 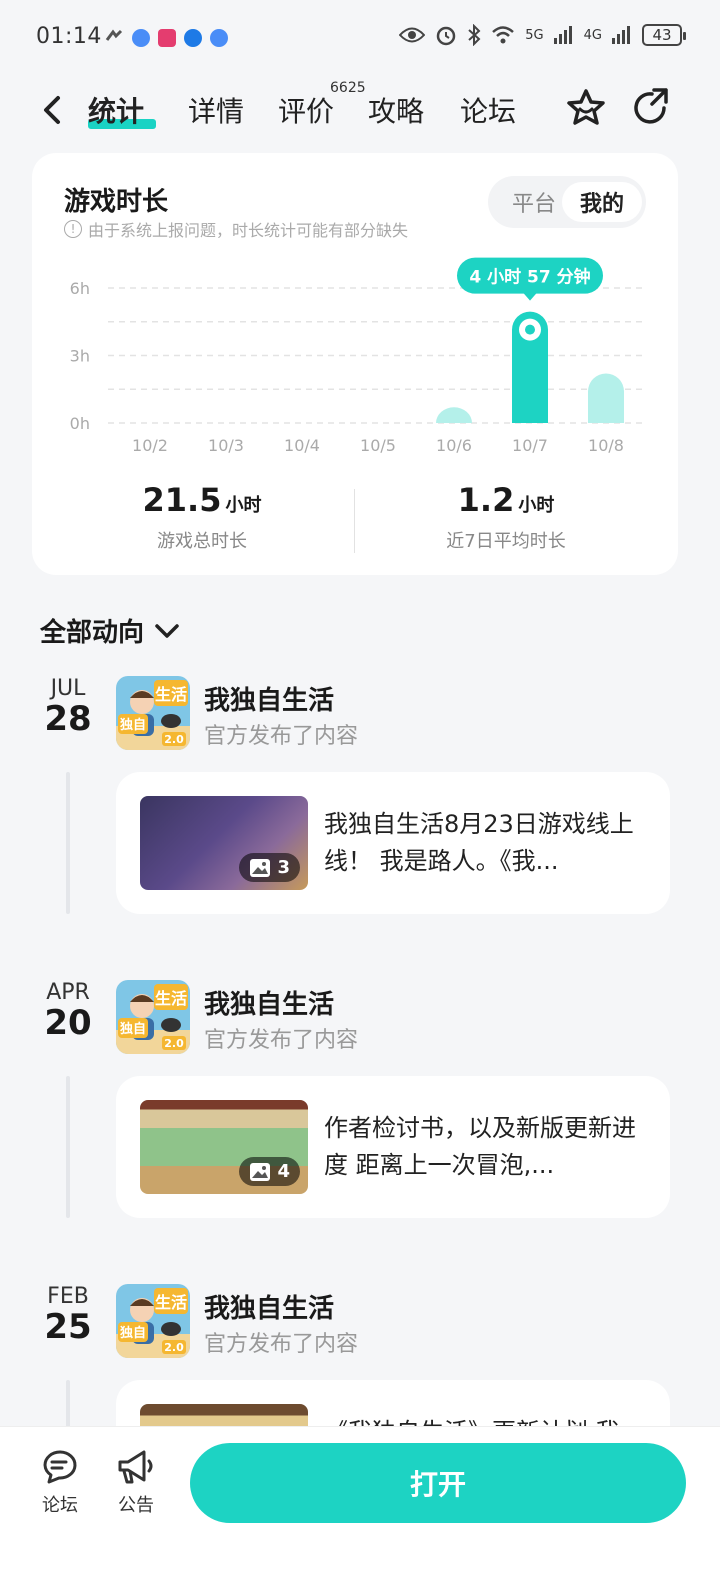 What do you see at coordinates (92, 633) in the screenshot?
I see `feed-filter-label: 全部动向` at bounding box center [92, 633].